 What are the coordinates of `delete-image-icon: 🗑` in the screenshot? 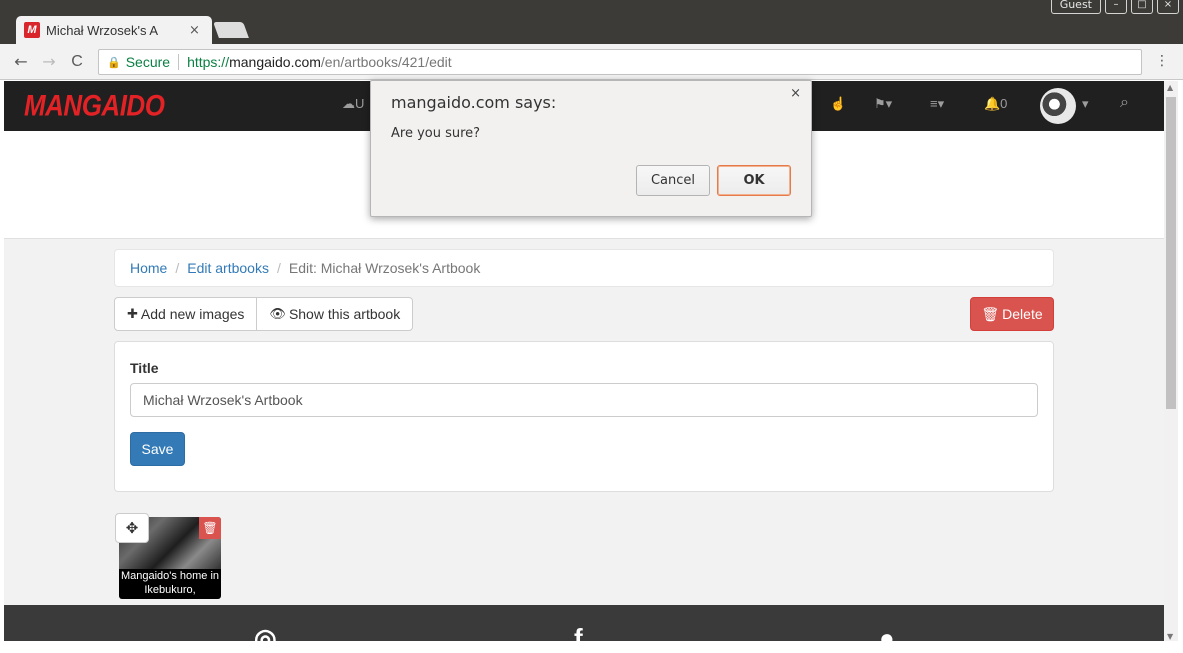 It's located at (210, 528).